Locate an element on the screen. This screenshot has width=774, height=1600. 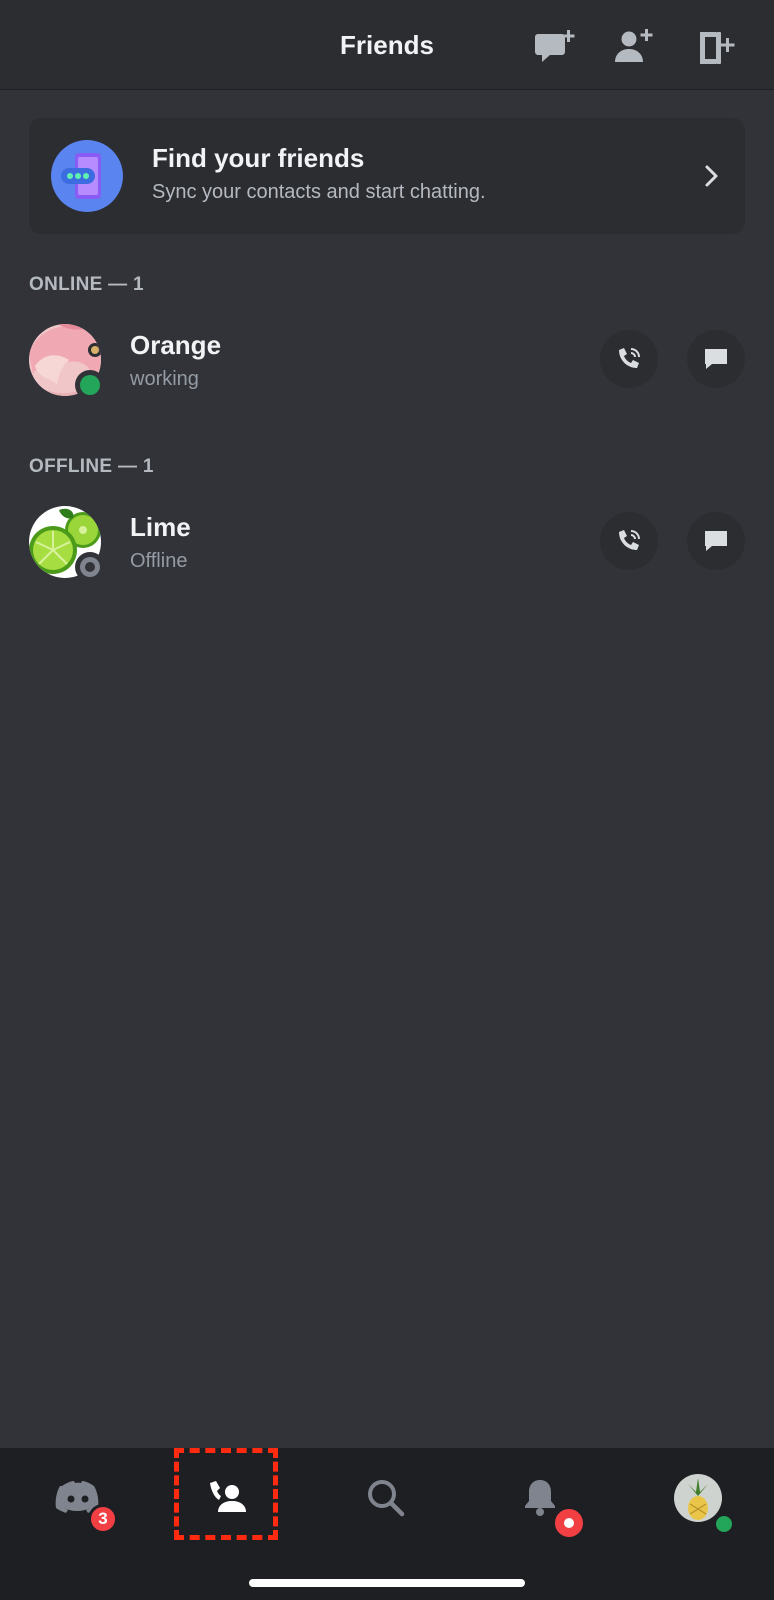
add-friend-button is located at coordinates (634, 48).